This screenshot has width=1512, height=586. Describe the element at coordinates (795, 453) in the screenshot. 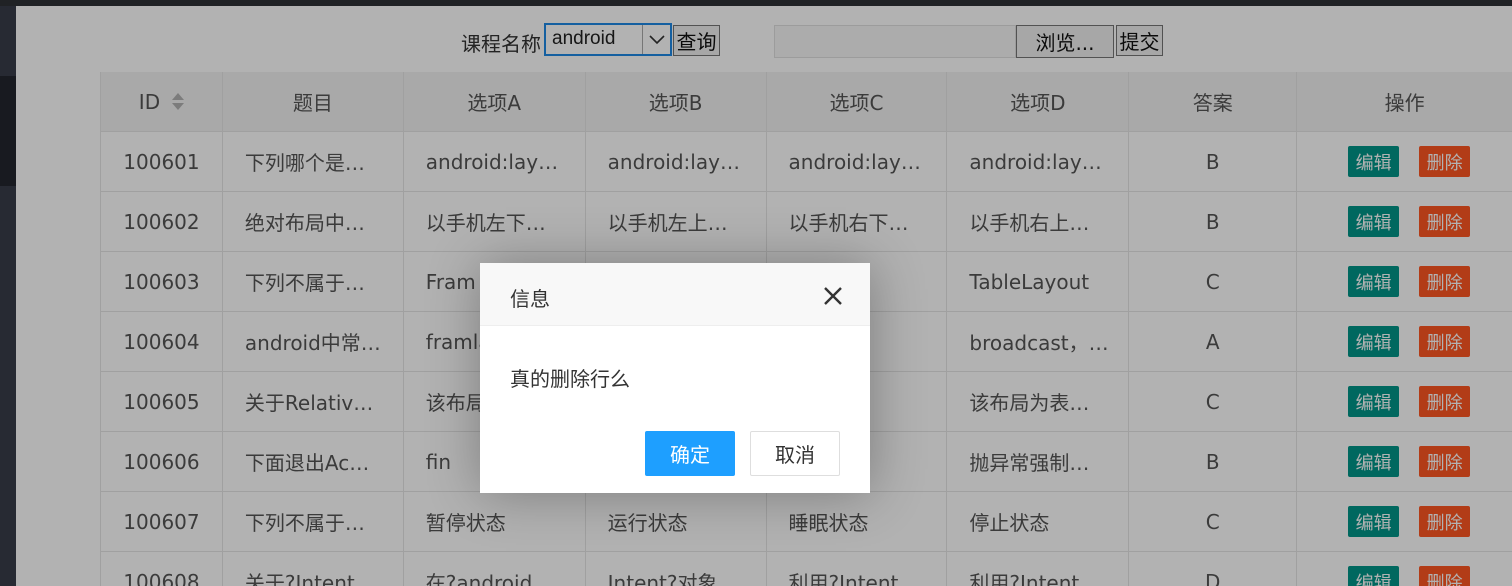

I see `cancel-button: 取消` at that location.